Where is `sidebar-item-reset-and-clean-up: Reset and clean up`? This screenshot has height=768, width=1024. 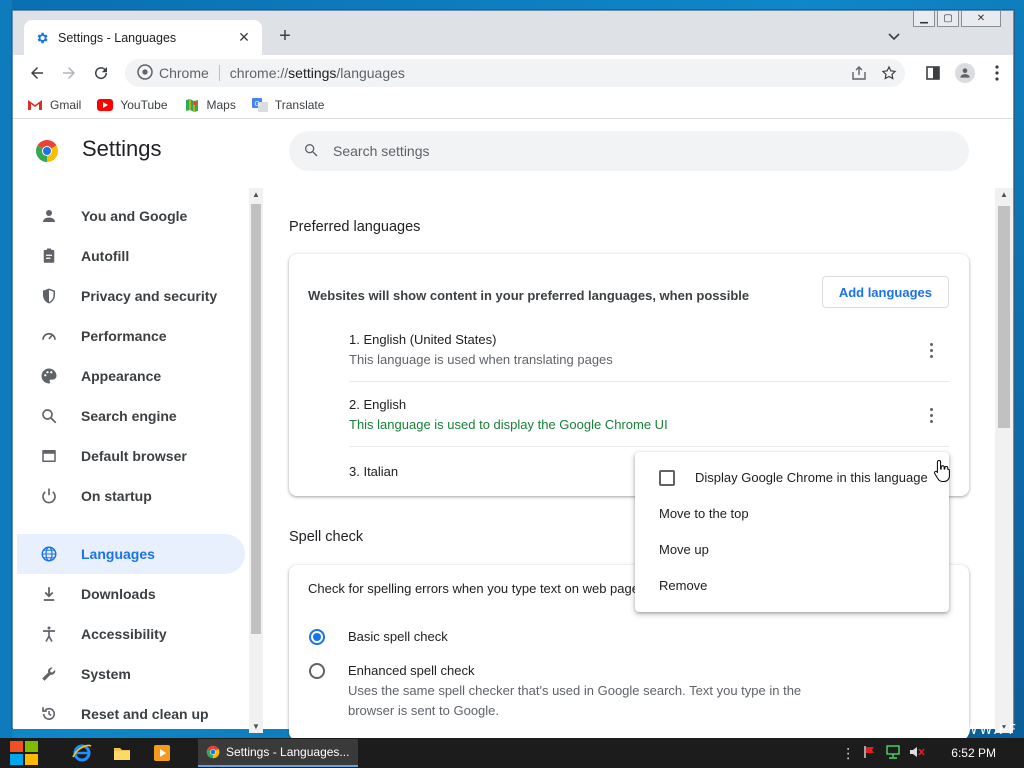 sidebar-item-reset-and-clean-up: Reset and clean up is located at coordinates (131, 714).